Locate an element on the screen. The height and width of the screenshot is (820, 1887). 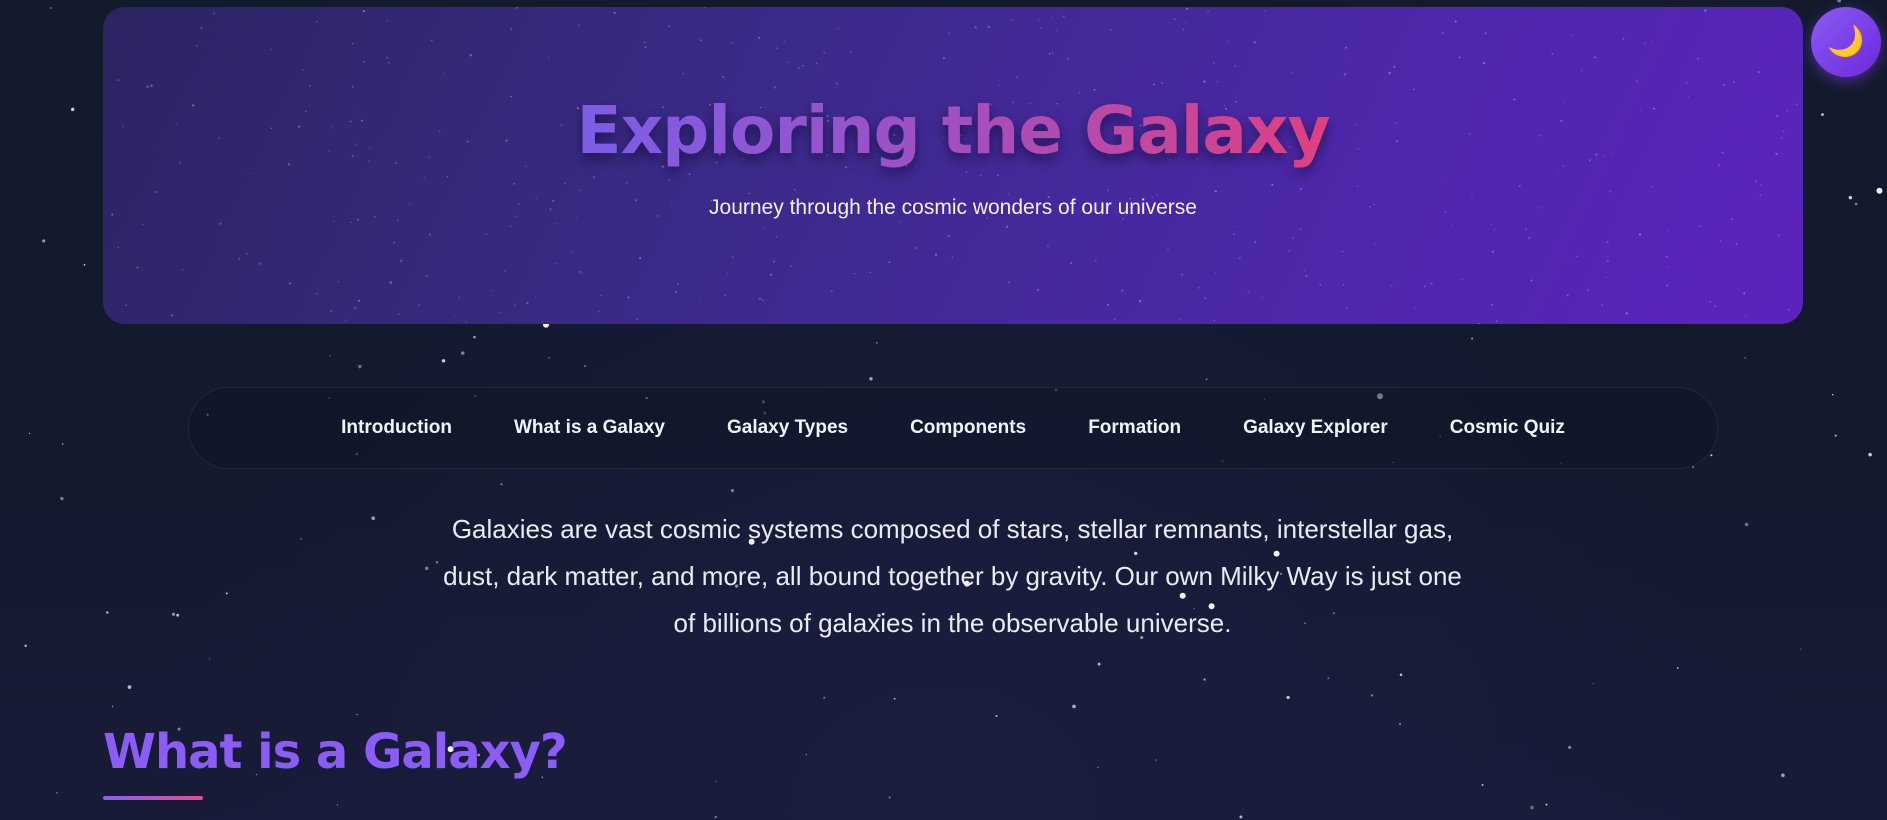
nav-item-galaxy-types: Galaxy Types is located at coordinates (787, 428).